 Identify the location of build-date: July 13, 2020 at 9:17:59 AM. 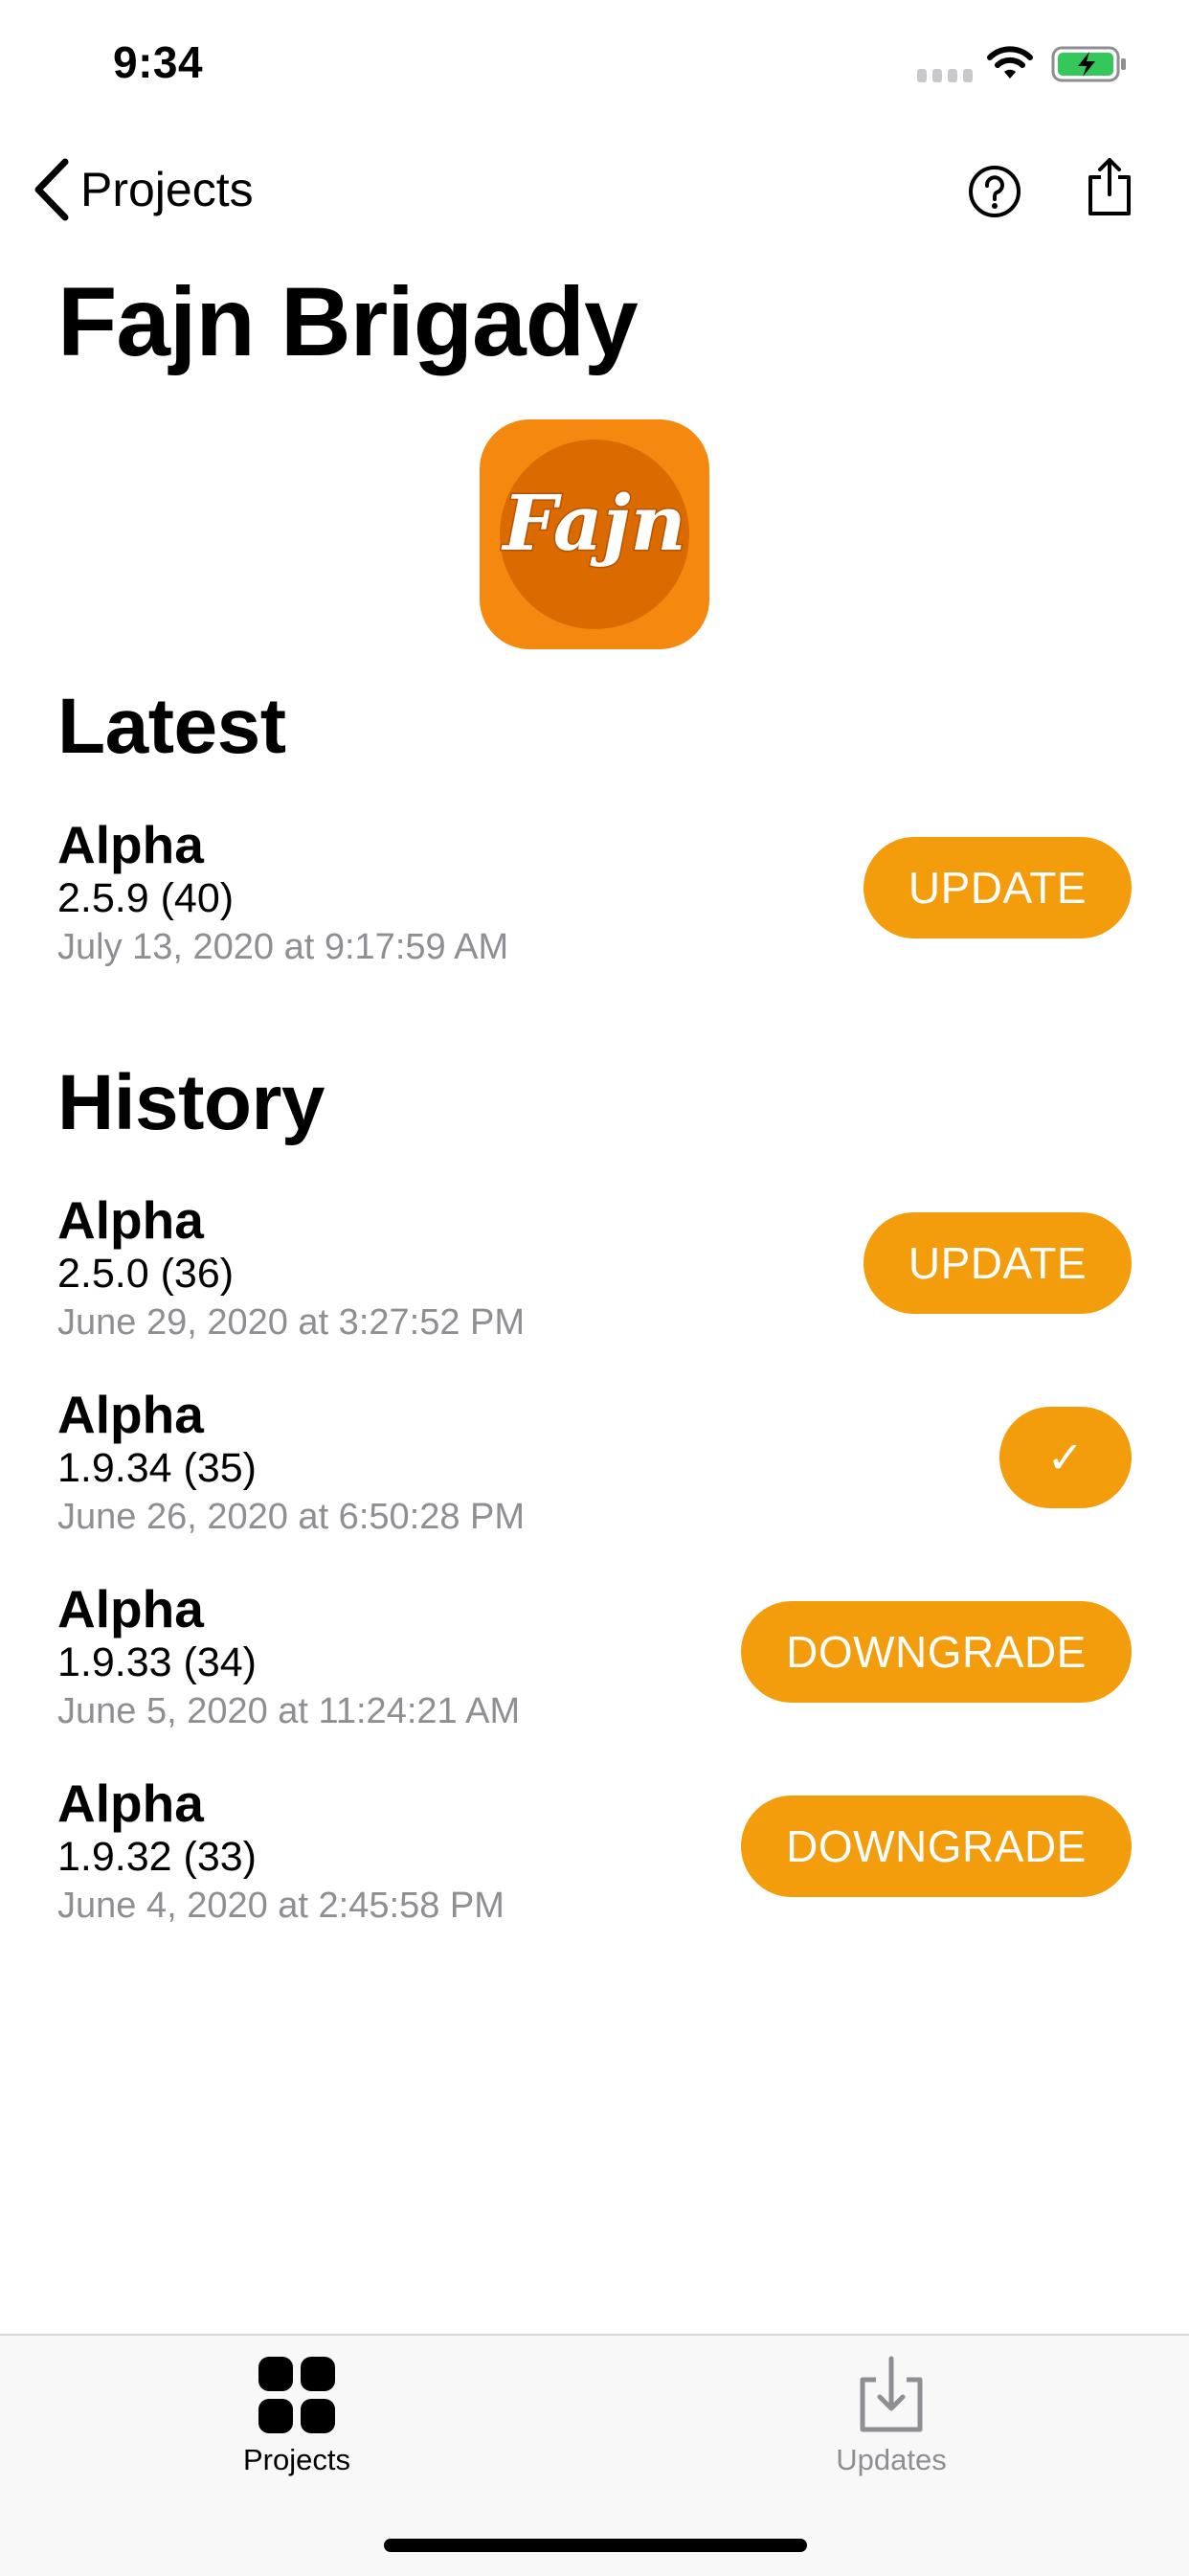
(283, 947).